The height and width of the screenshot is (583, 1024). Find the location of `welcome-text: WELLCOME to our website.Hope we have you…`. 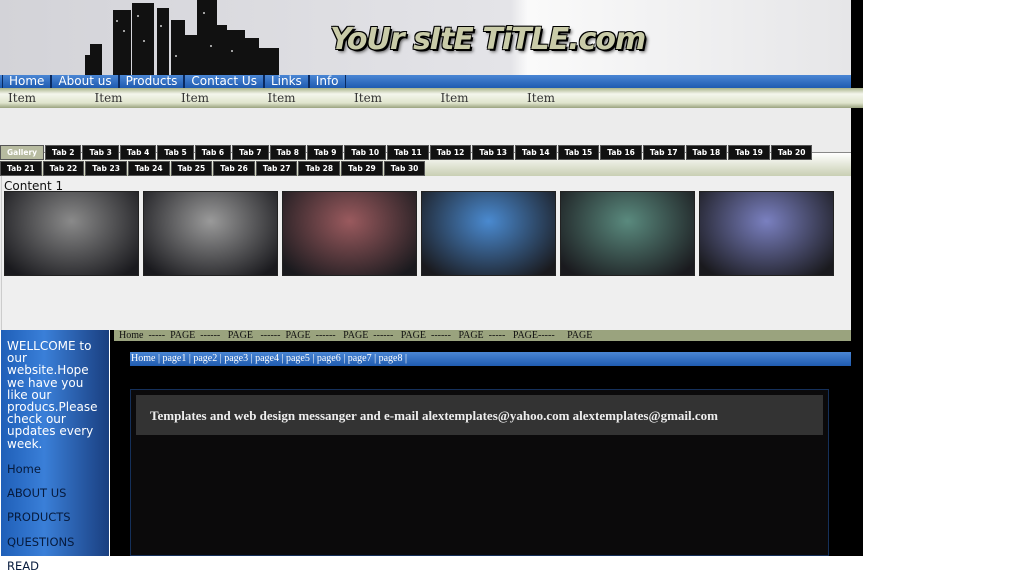

welcome-text: WELLCOME to our website.Hope we have you… is located at coordinates (52, 395).